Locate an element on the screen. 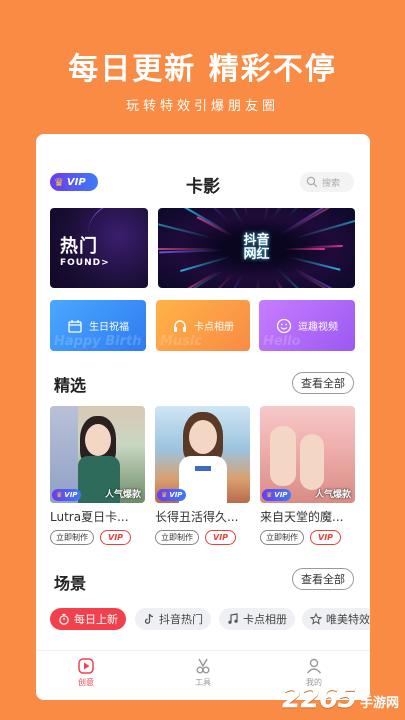  category-ghost-text: Music is located at coordinates (181, 341).